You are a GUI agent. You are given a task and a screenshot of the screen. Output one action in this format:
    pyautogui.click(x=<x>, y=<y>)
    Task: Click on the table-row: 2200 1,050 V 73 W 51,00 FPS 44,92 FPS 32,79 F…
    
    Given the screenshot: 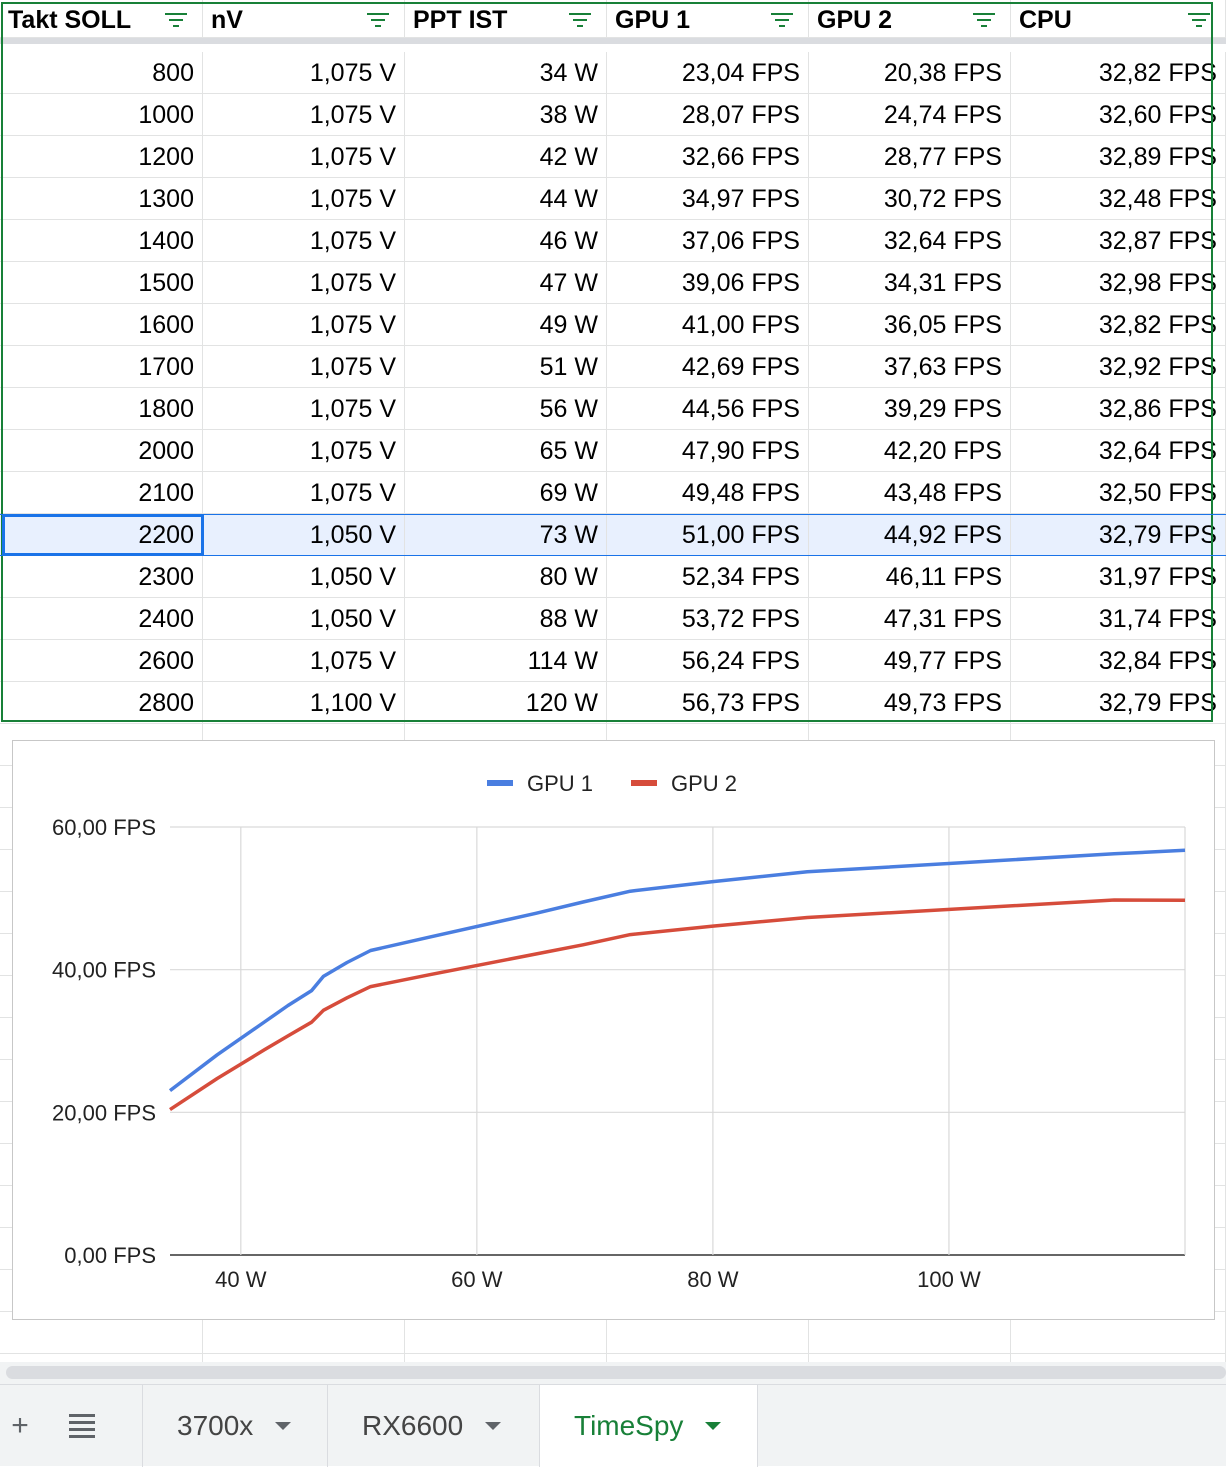 What is the action you would take?
    pyautogui.click(x=613, y=535)
    